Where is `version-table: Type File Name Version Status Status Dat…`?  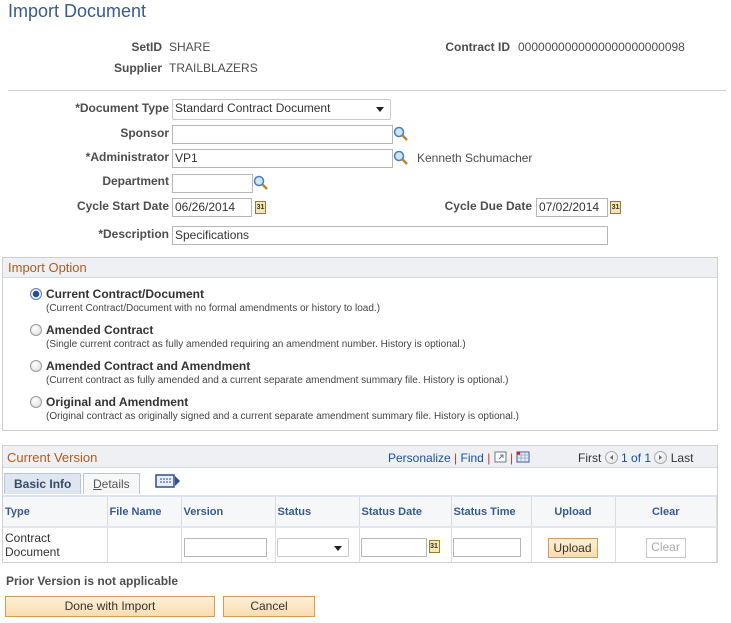
version-table: Type File Name Version Status Status Dat… is located at coordinates (360, 528).